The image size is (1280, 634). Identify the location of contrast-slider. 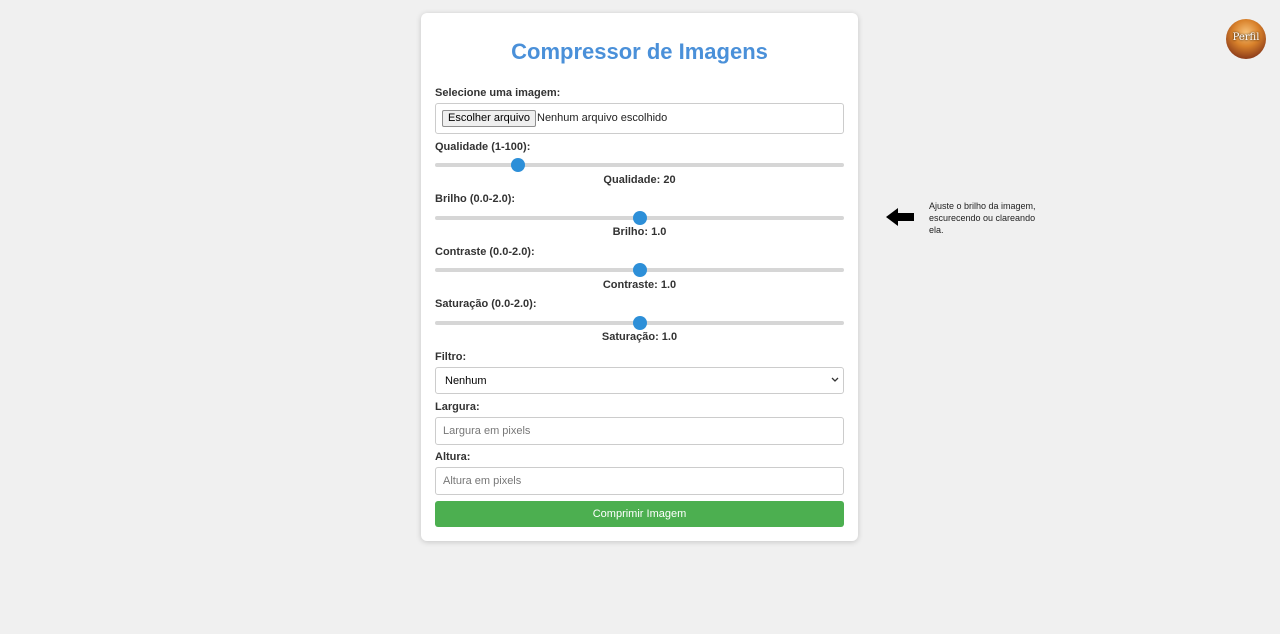
(639, 270).